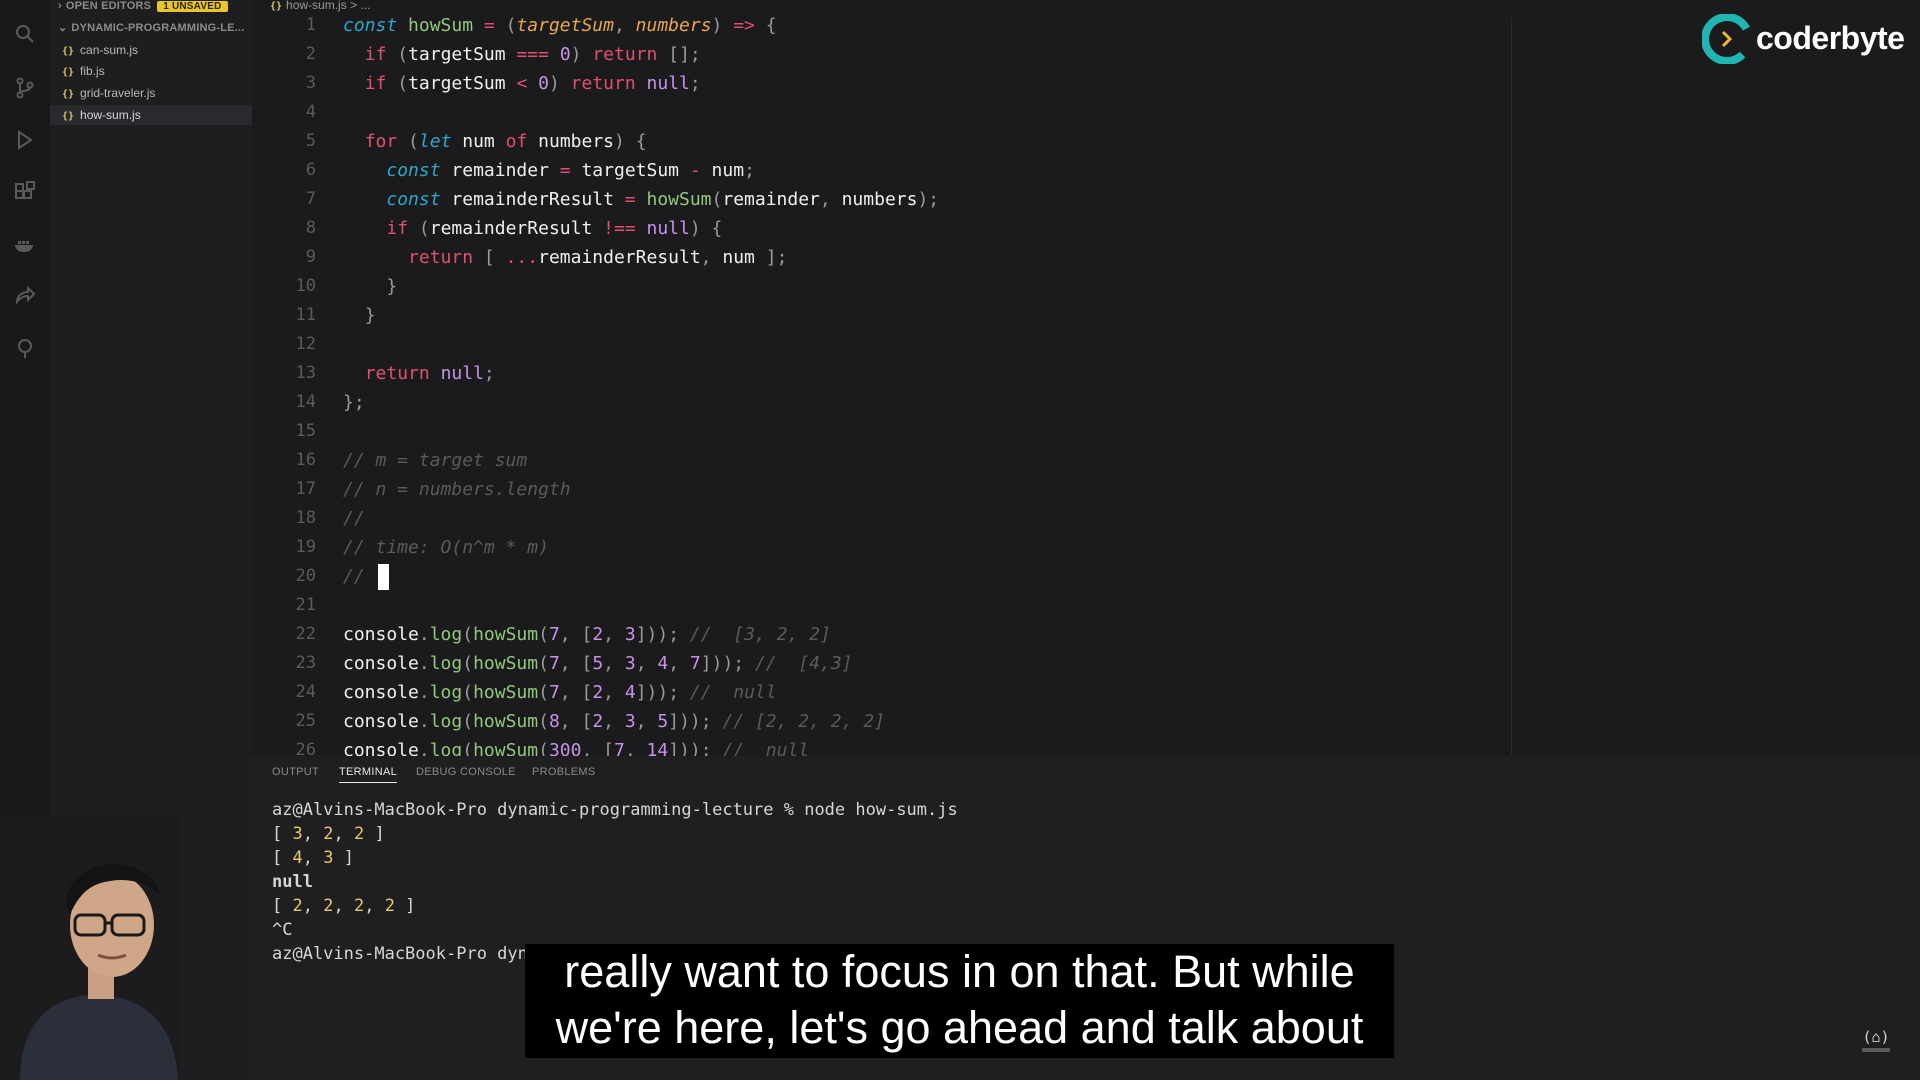 This screenshot has height=1080, width=1920. Describe the element at coordinates (305, 315) in the screenshot. I see `line-number: 11` at that location.